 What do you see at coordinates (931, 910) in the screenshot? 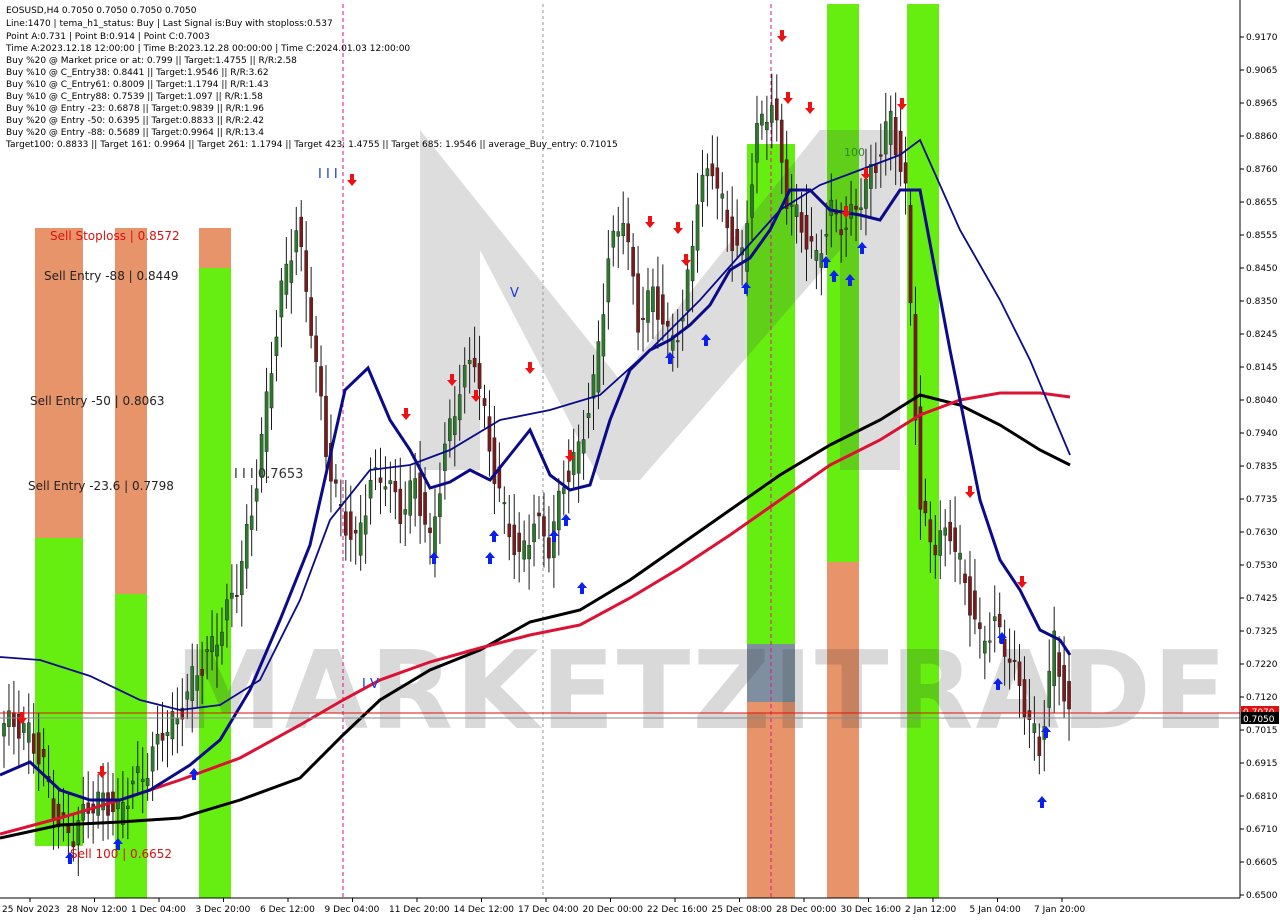
I see `time-tick-label: 2 Jan 12:00` at bounding box center [931, 910].